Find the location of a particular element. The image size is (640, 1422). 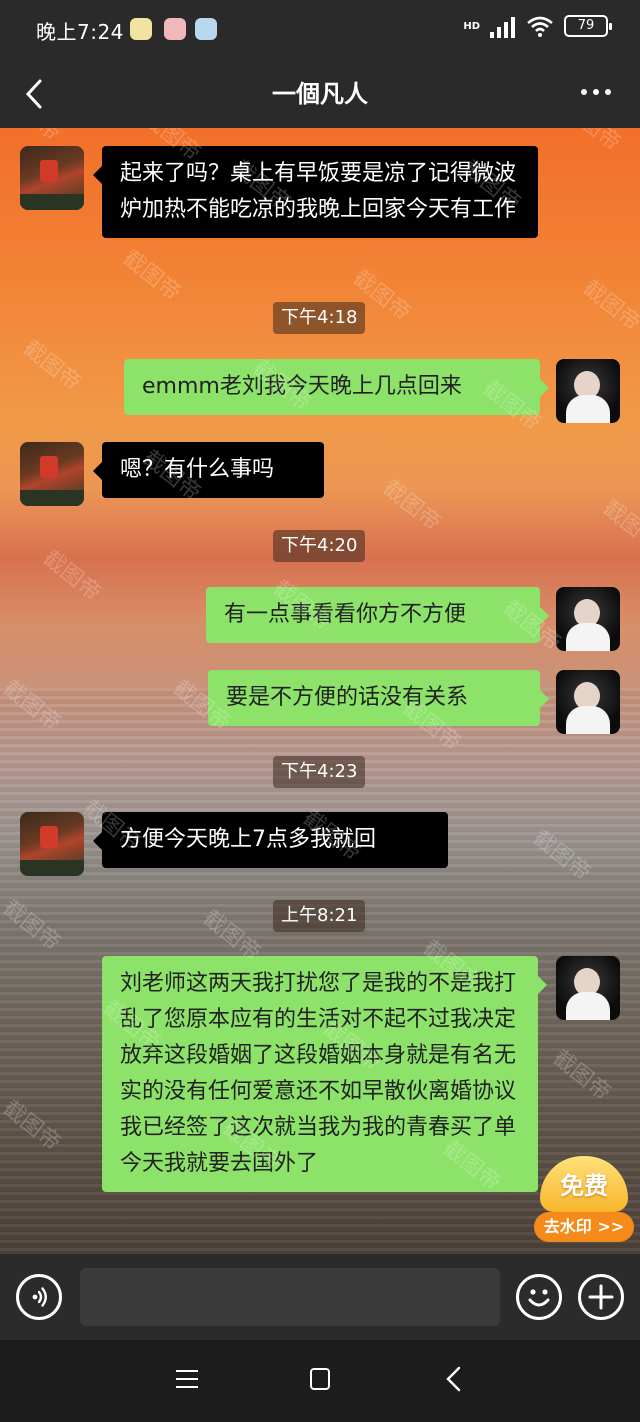

voice-icon is located at coordinates (39, 1297).